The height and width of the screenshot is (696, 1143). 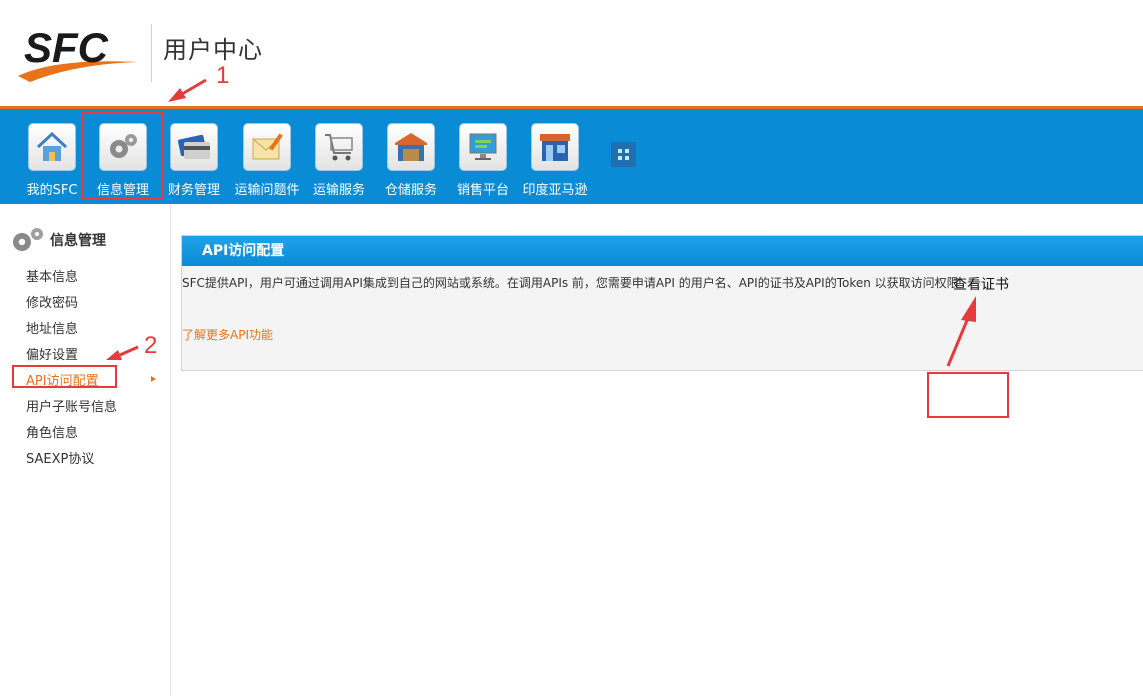 What do you see at coordinates (52, 431) in the screenshot?
I see `sidebar-item-roles: 角色信息` at bounding box center [52, 431].